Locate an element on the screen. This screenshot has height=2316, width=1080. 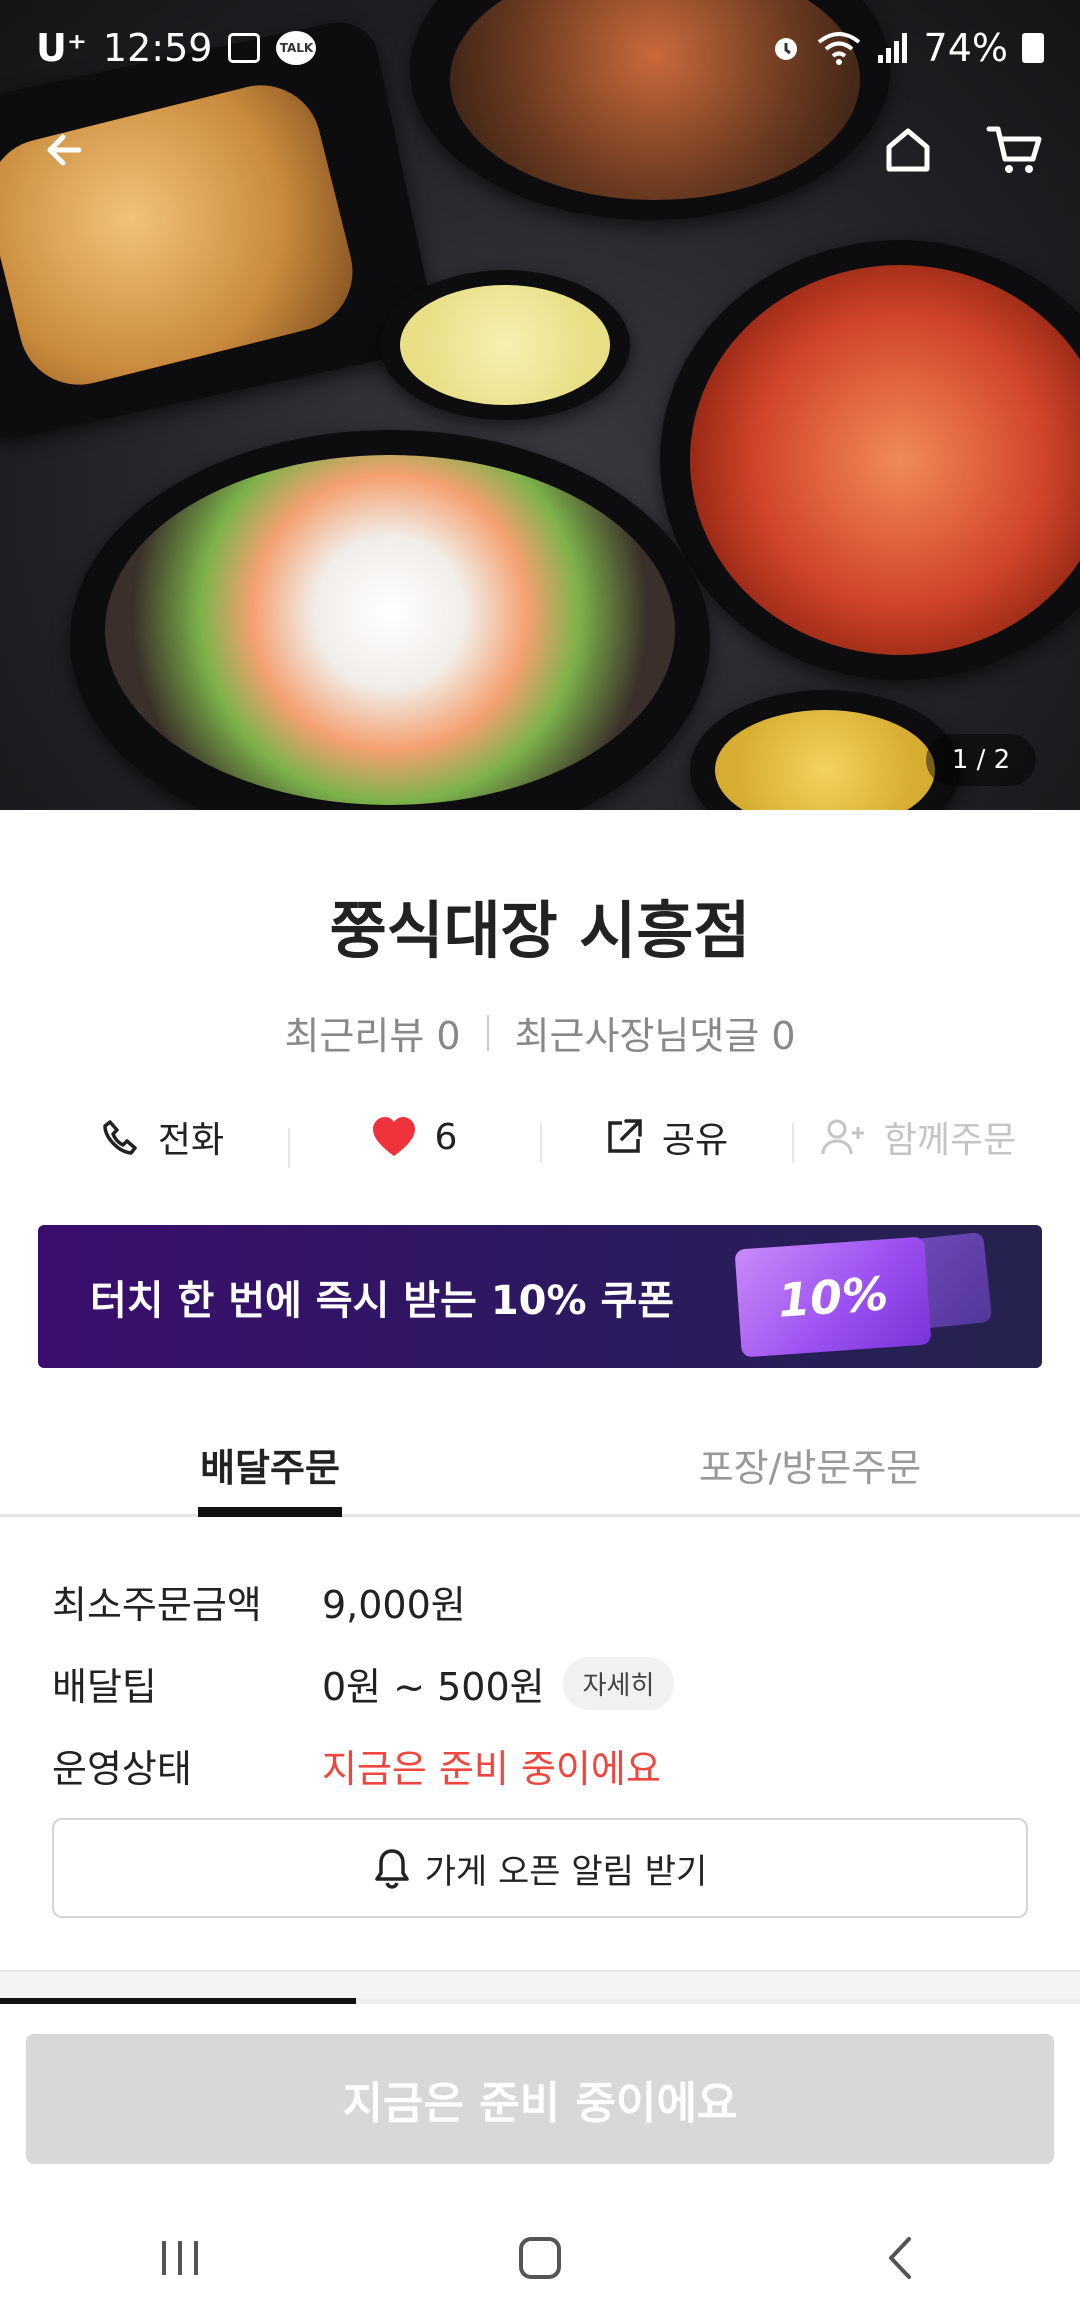
tab-delivery-order: 배달주문 is located at coordinates (270, 1464).